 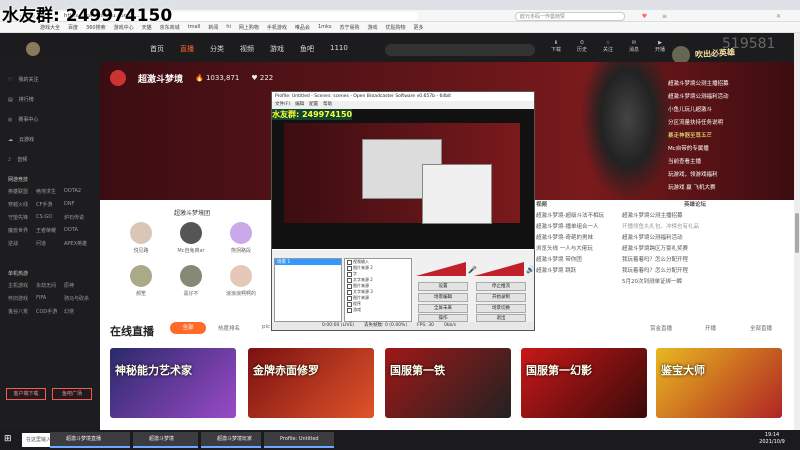 I want to click on game-link: FIFA, so click(x=50, y=298).